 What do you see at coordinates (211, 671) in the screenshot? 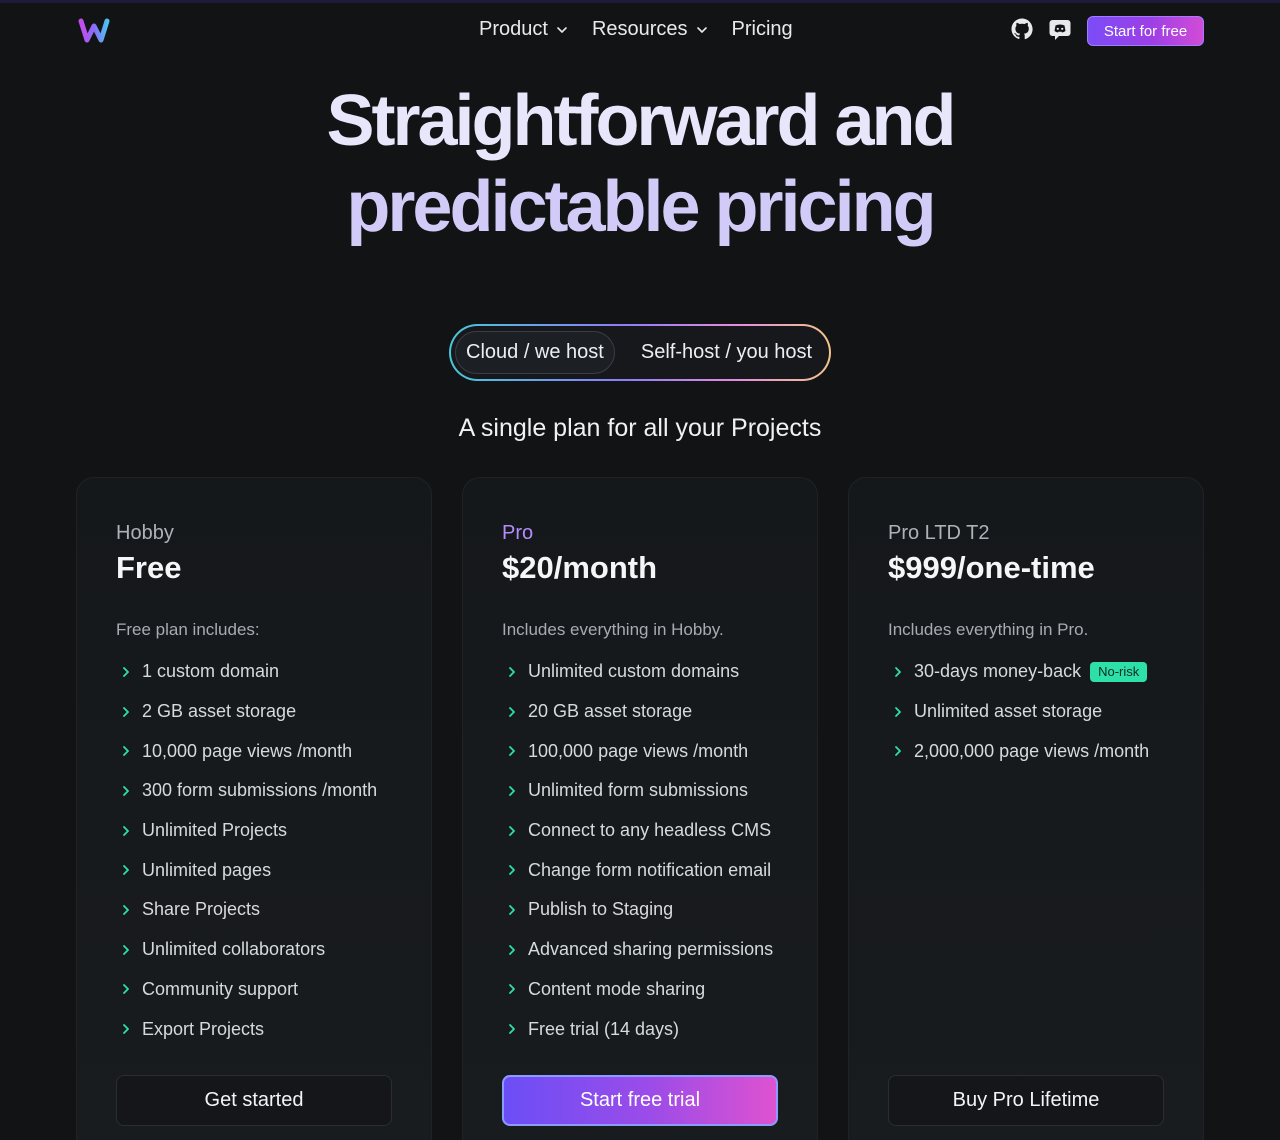
I see `feature-text: 1 custom domain` at bounding box center [211, 671].